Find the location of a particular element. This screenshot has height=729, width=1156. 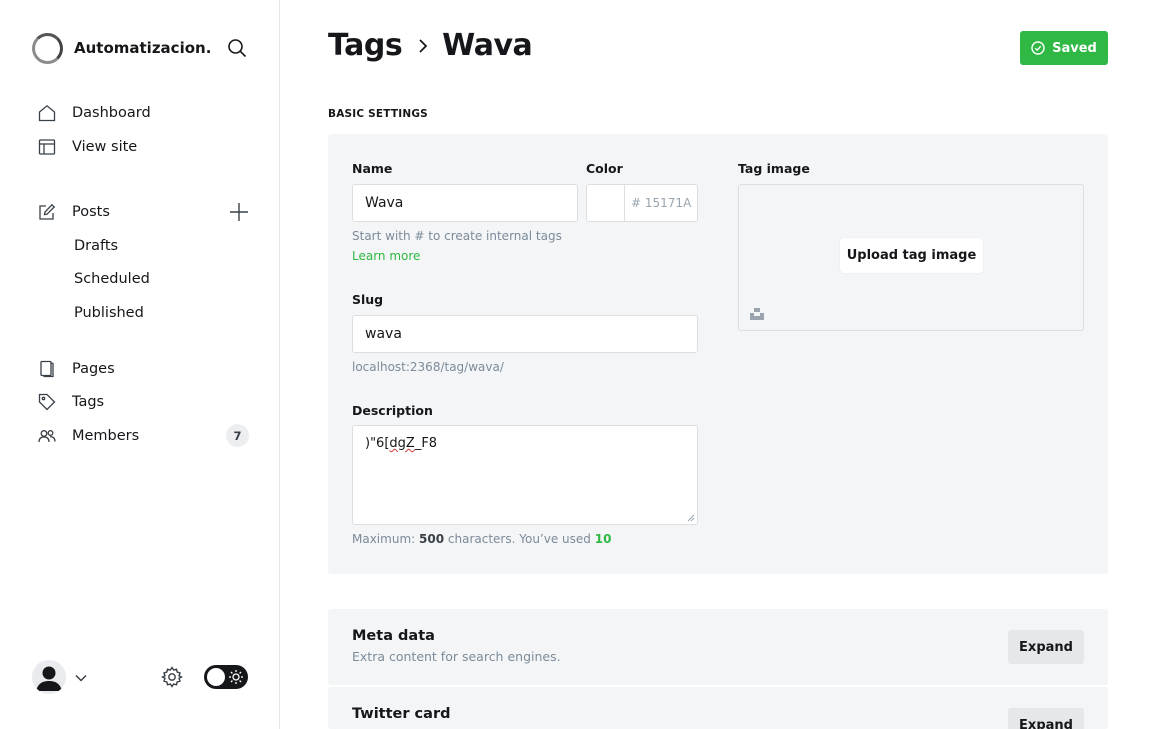

name-label: Name is located at coordinates (372, 168).